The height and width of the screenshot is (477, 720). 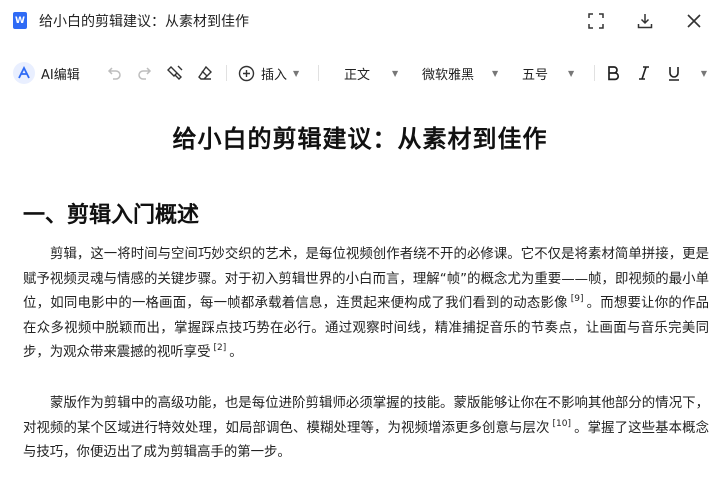 I want to click on eraser-icon, so click(x=205, y=72).